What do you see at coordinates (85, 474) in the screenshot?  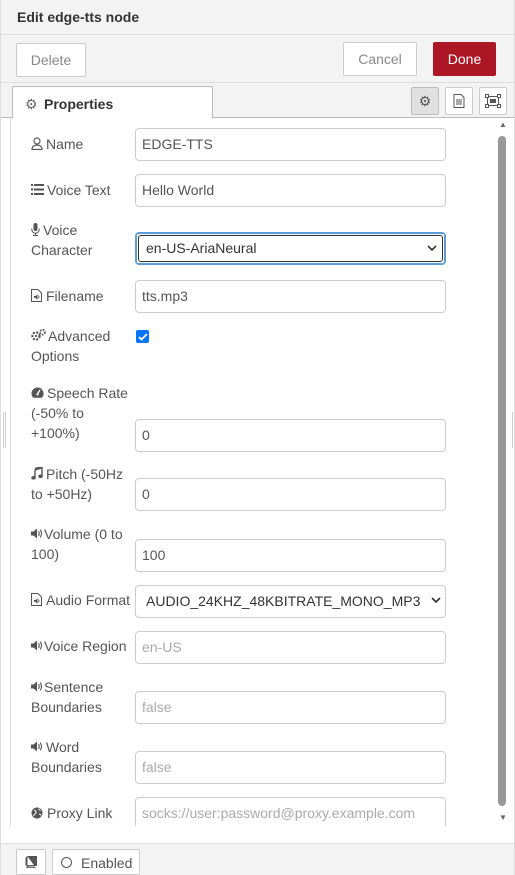 I see `pitch-label-line1: Pitch (-50Hz` at bounding box center [85, 474].